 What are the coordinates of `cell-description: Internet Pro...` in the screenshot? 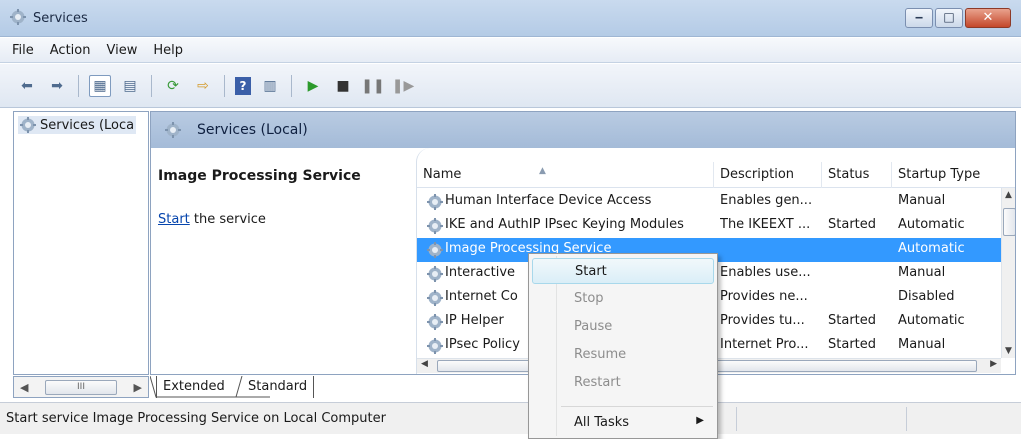 It's located at (764, 344).